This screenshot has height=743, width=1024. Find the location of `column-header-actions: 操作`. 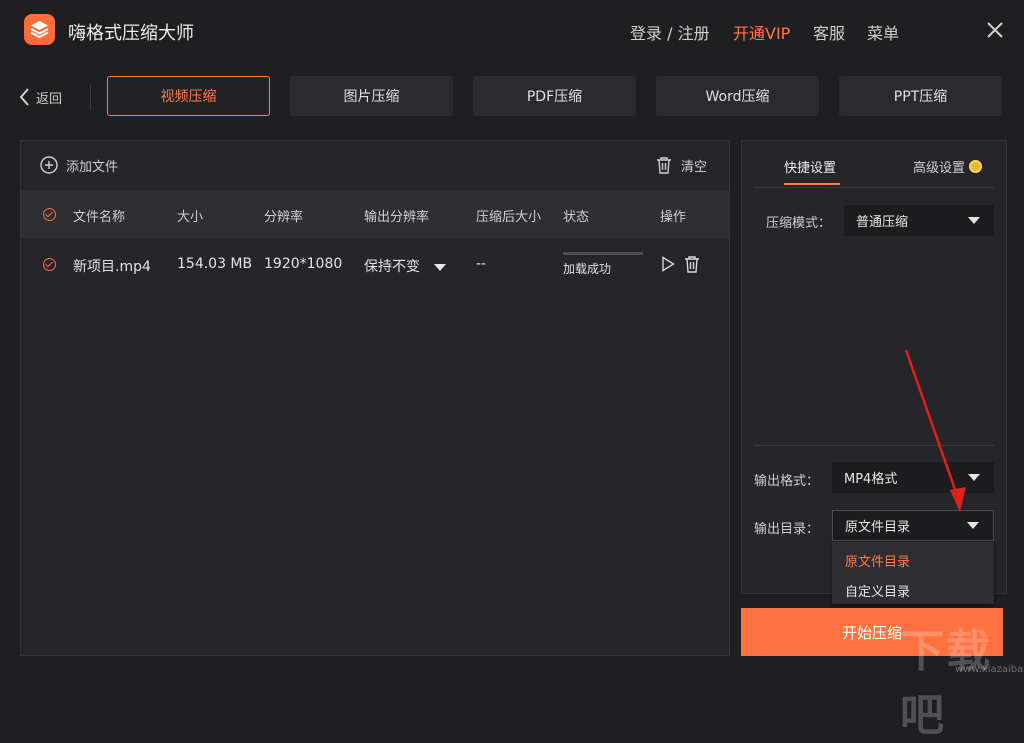

column-header-actions: 操作 is located at coordinates (673, 215).